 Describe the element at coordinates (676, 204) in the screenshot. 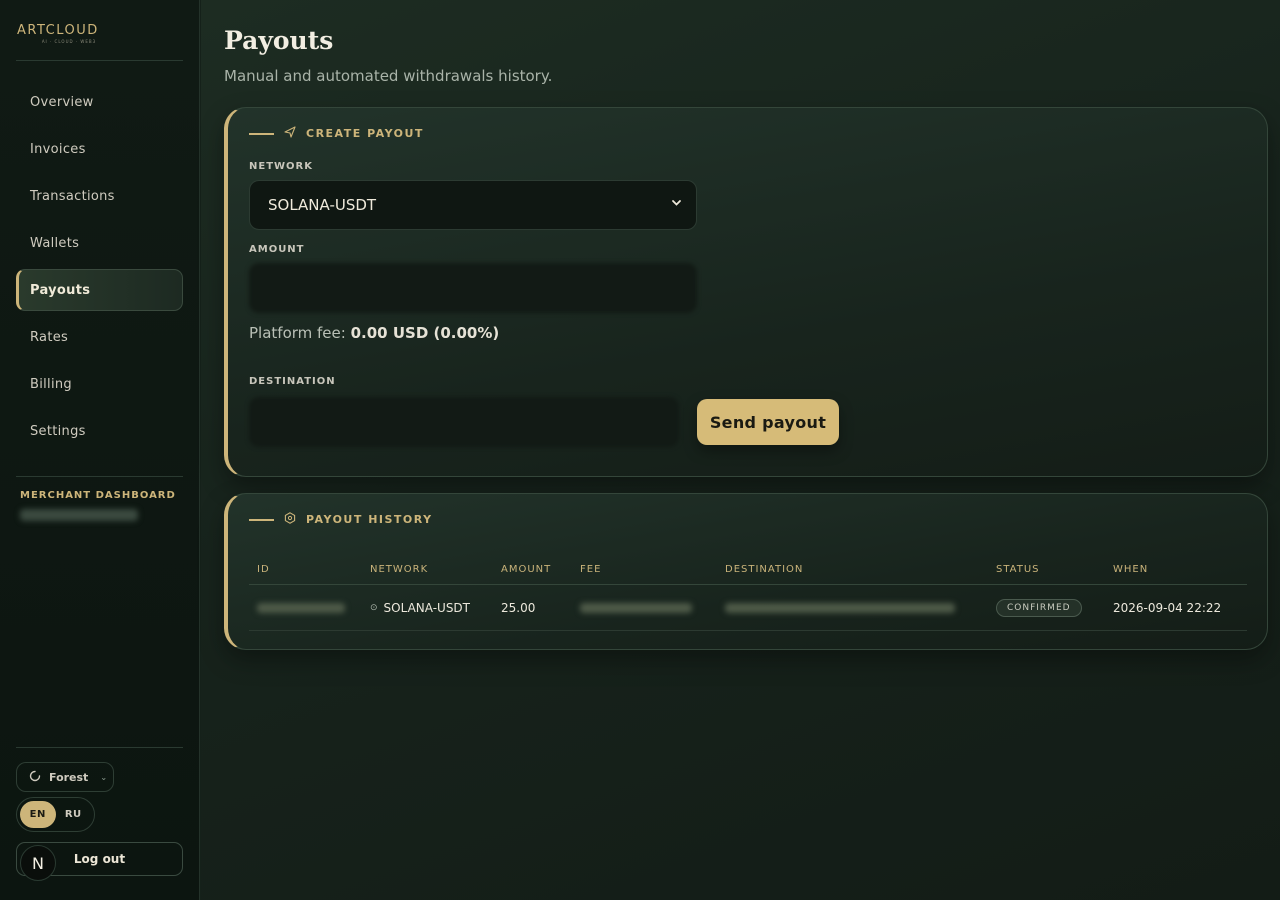

I see `chevron-down-icon` at that location.